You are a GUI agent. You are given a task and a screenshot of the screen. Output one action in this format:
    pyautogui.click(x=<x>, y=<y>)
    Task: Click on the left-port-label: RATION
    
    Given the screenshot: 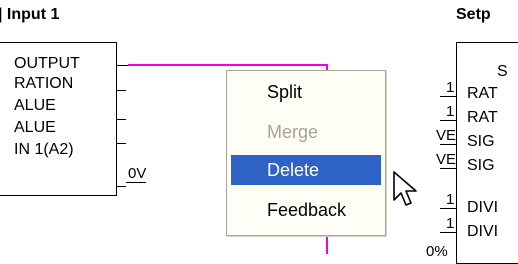 What is the action you would take?
    pyautogui.click(x=44, y=83)
    